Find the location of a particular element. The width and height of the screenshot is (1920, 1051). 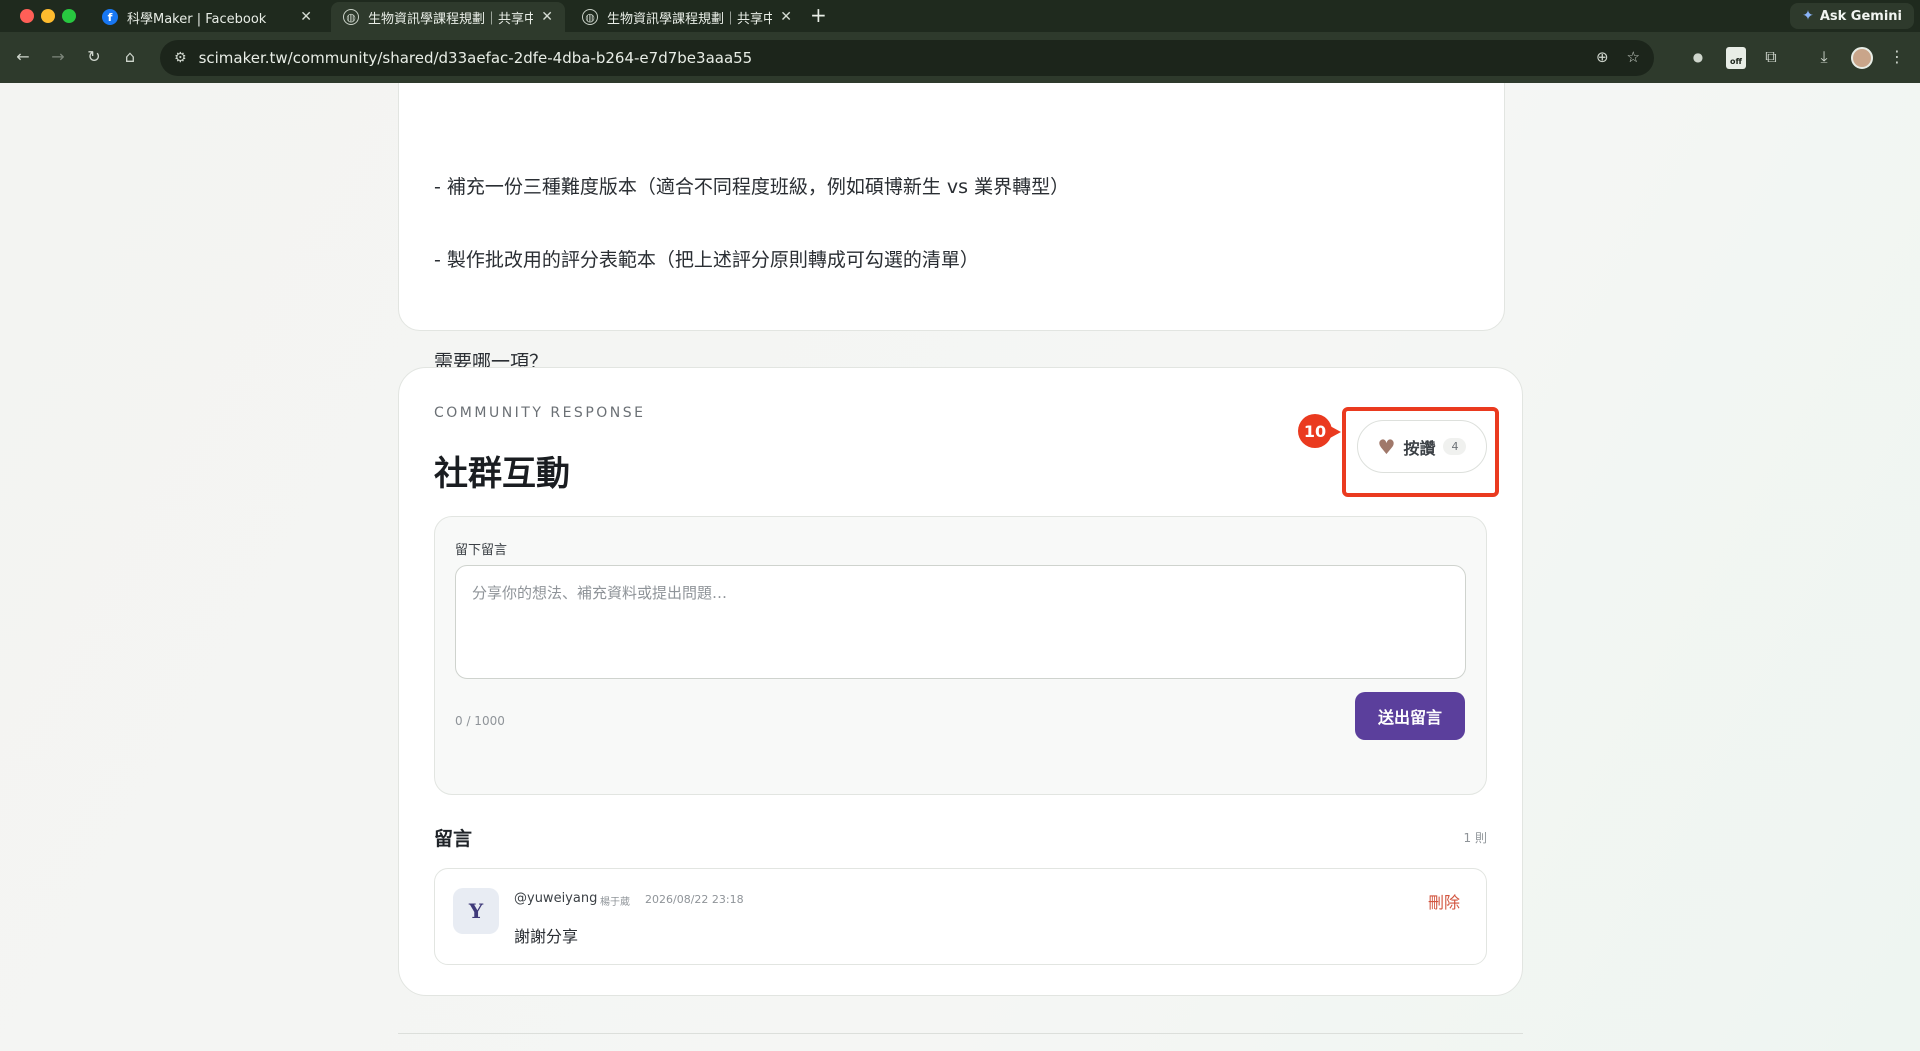

avatar: Y is located at coordinates (476, 911).